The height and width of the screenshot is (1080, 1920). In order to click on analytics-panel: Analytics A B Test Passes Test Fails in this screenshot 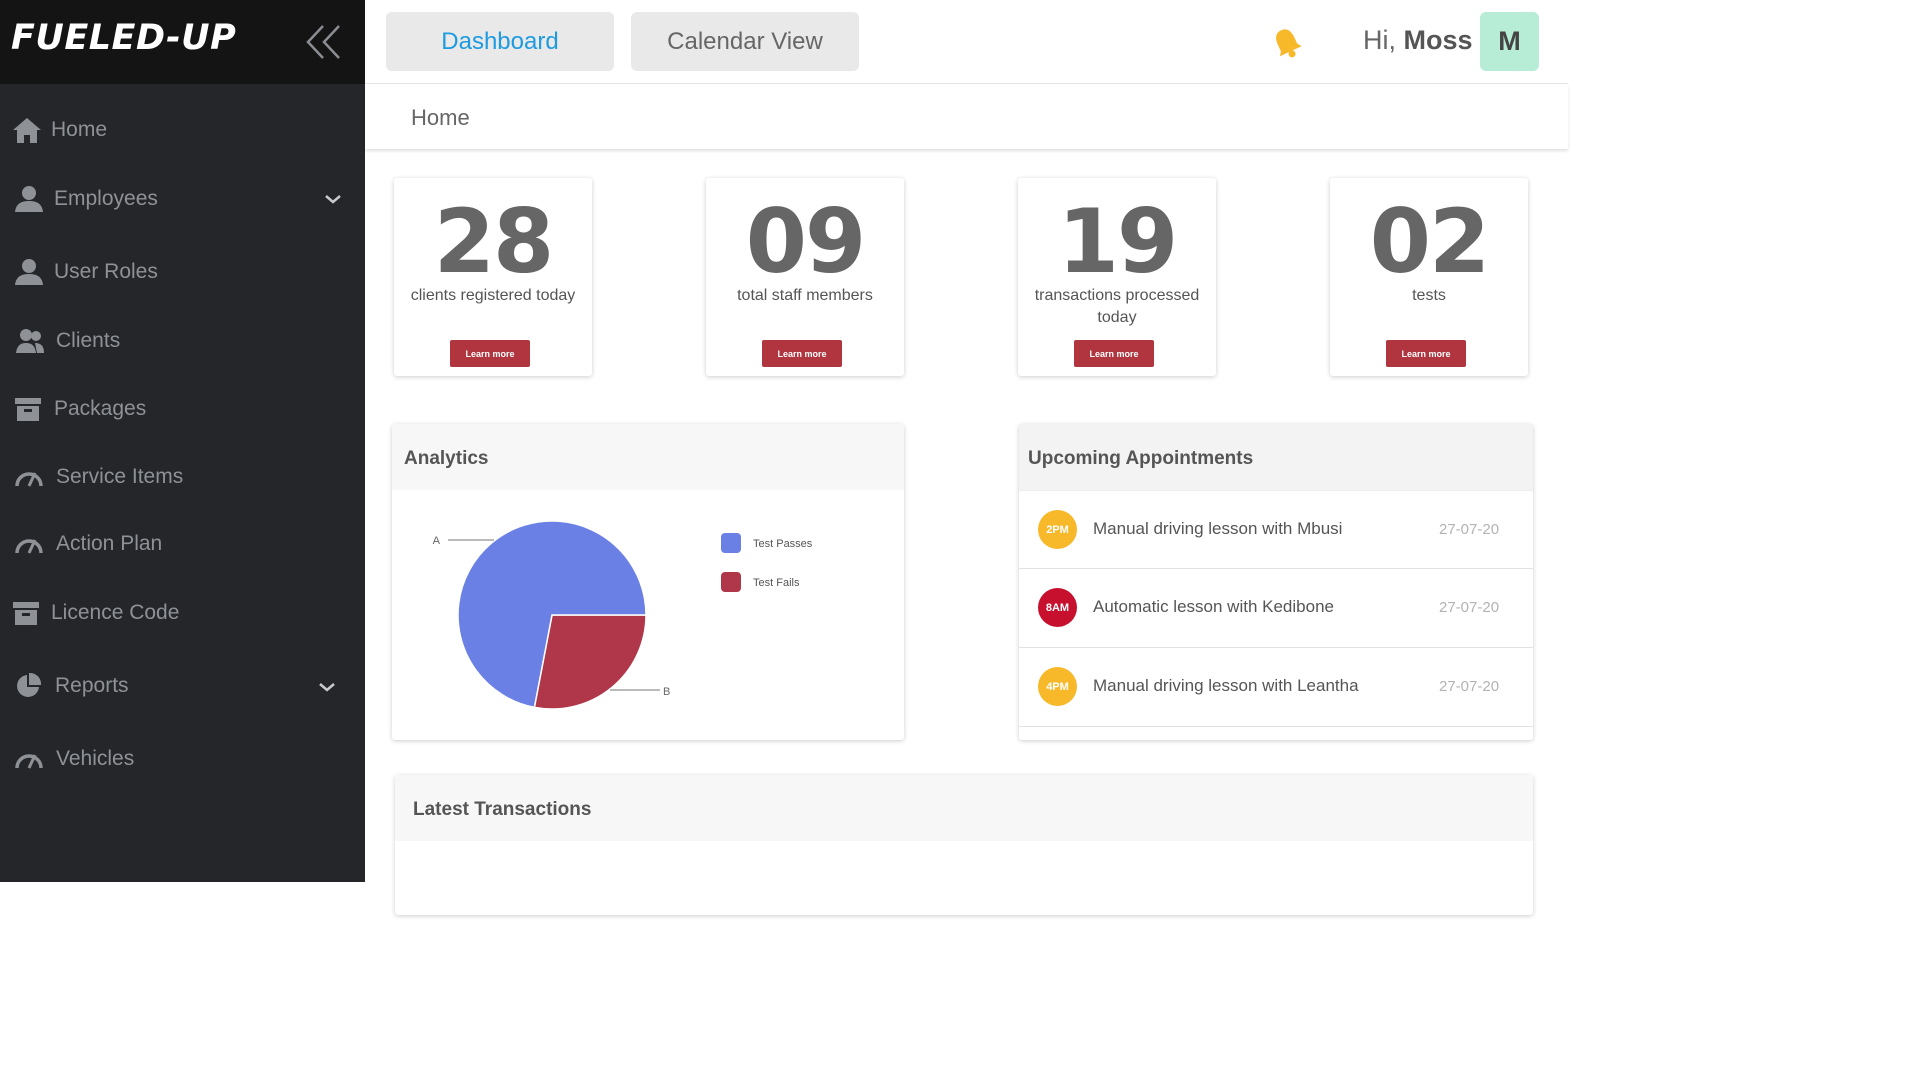, I will do `click(648, 582)`.